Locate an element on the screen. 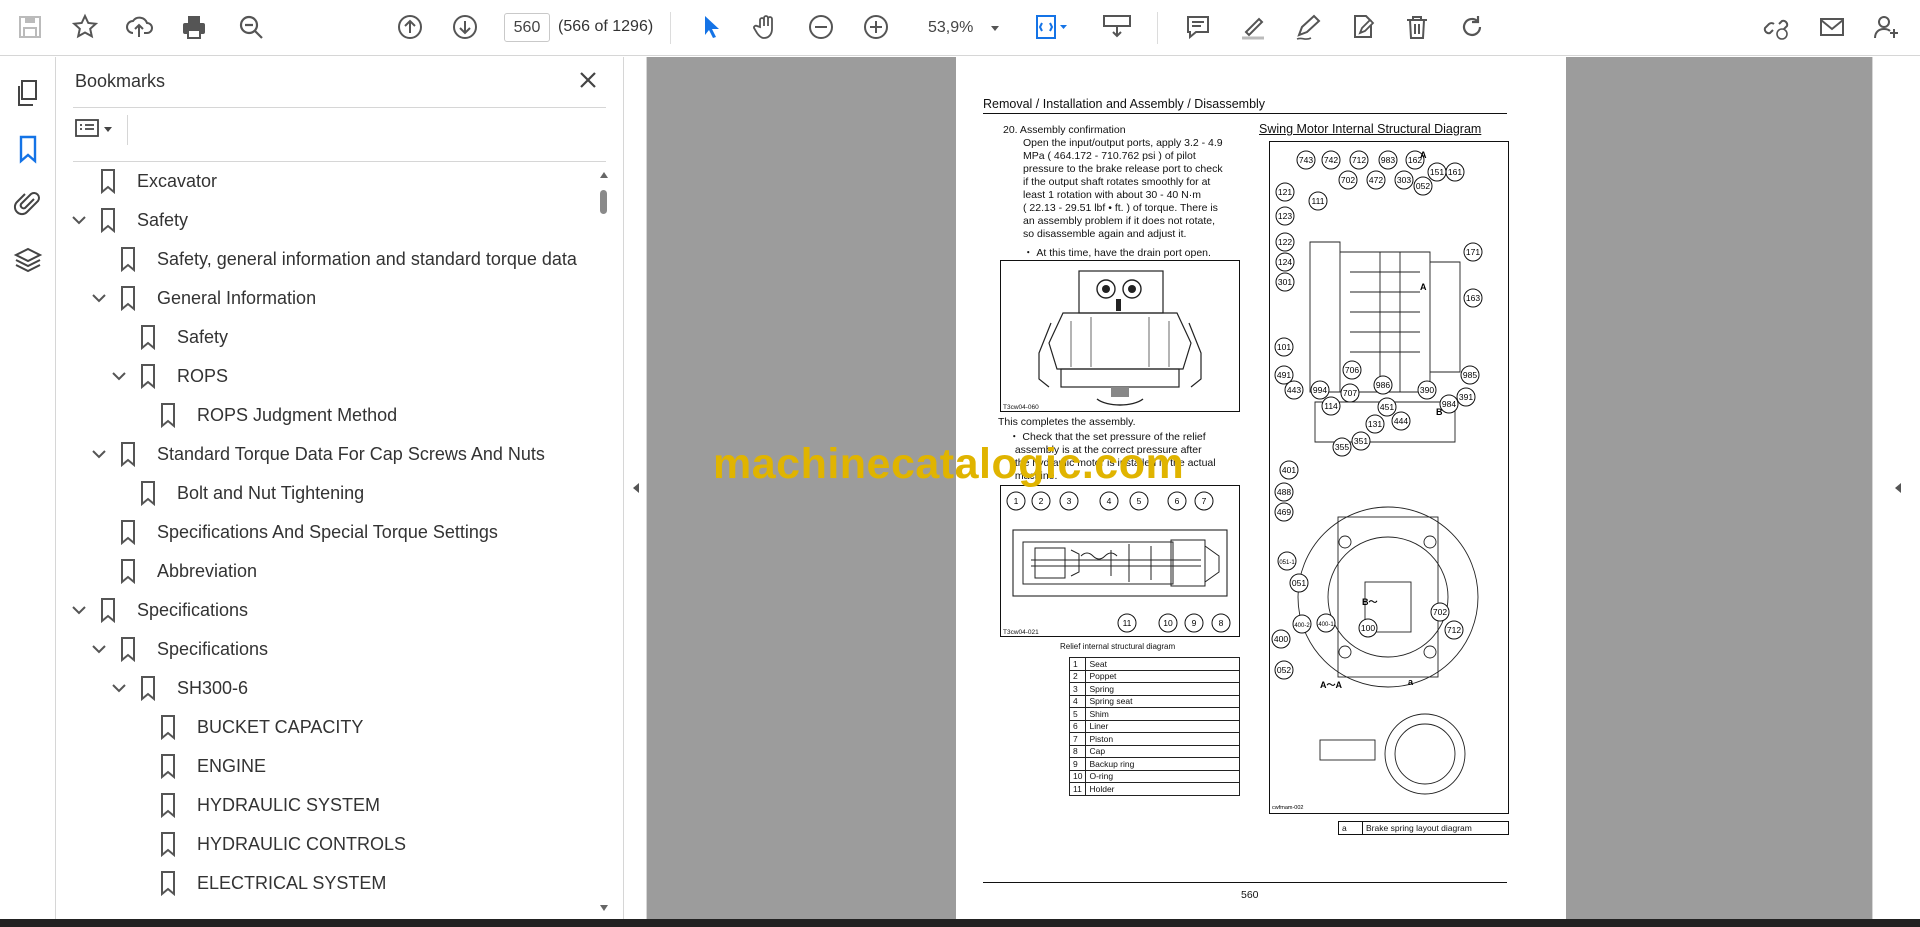  callout-bubble: 8 is located at coordinates (1221, 623).